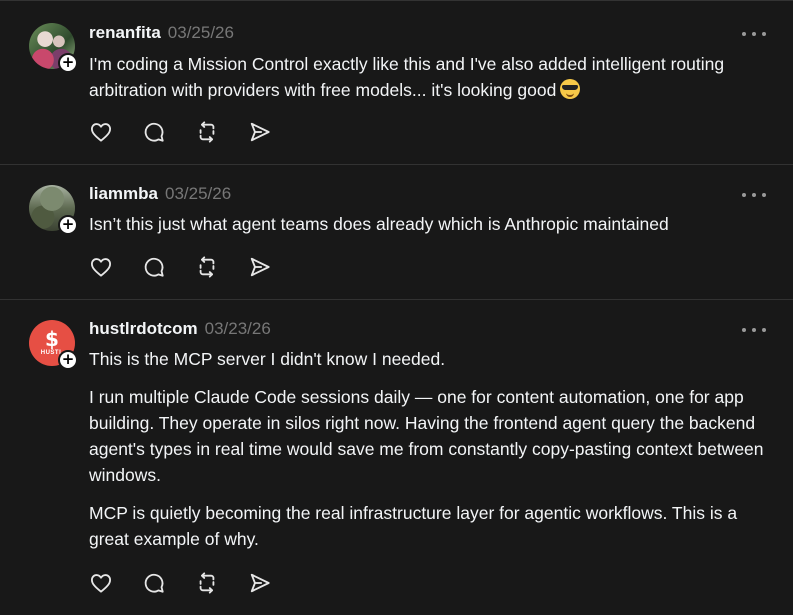 This screenshot has width=793, height=615. Describe the element at coordinates (160, 194) in the screenshot. I see `post-header: liammba 03/25/26` at that location.